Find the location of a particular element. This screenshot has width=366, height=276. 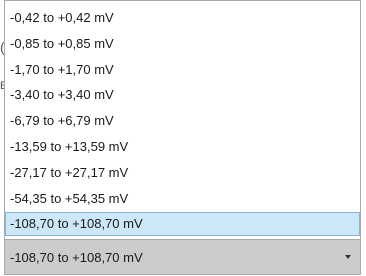

range-option: -6,79 to +6,79 mV is located at coordinates (182, 121).